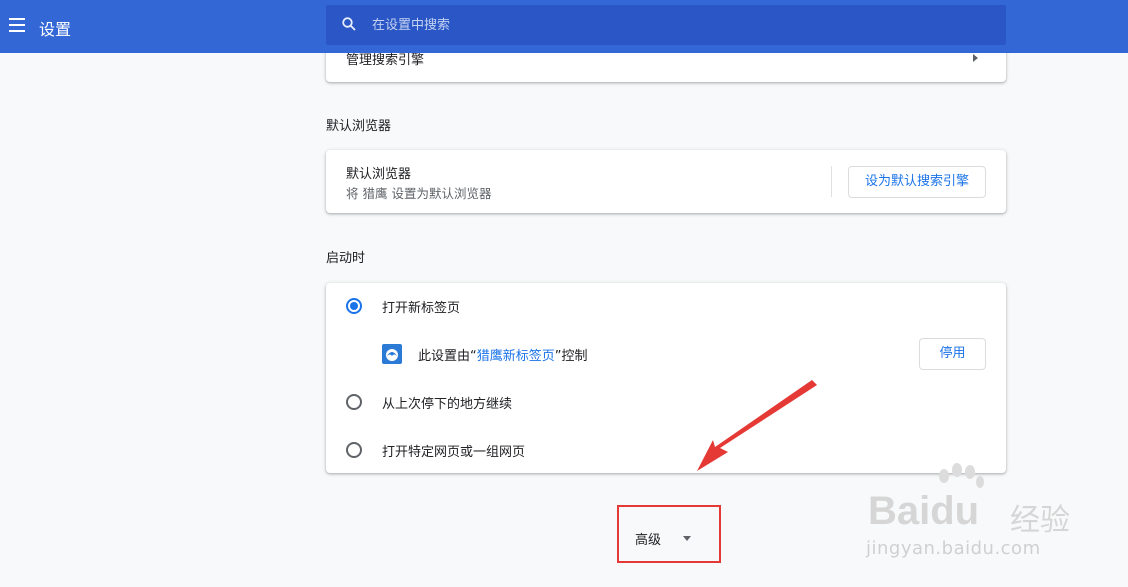 The width and height of the screenshot is (1128, 587). Describe the element at coordinates (571, 356) in the screenshot. I see `extension-notice-suffix: ”控制` at that location.